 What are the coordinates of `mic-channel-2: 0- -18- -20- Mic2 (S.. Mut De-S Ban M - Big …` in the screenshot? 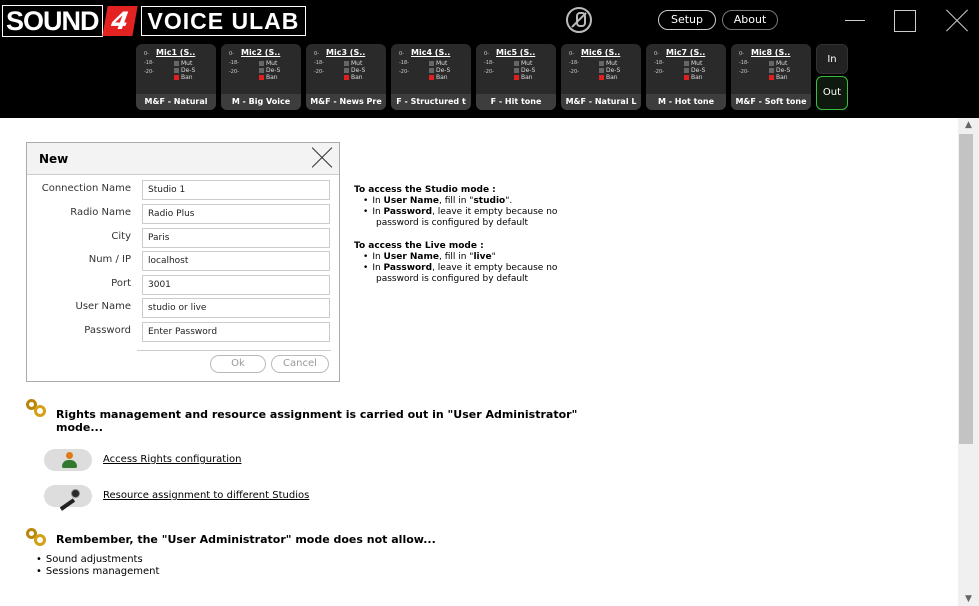 It's located at (261, 77).